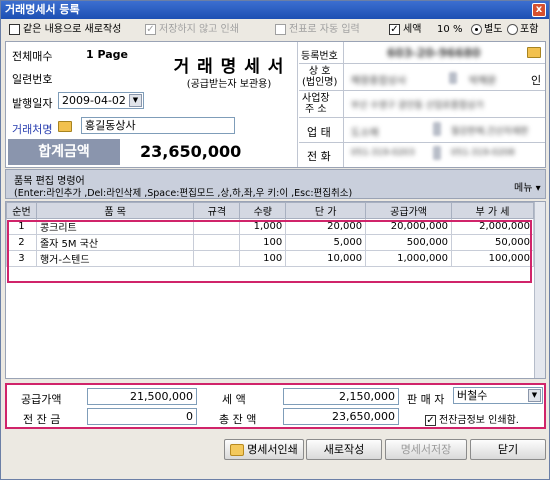 The height and width of the screenshot is (480, 550). What do you see at coordinates (316, 104) in the screenshot?
I see `address-label: 사업장 주 소` at bounding box center [316, 104].